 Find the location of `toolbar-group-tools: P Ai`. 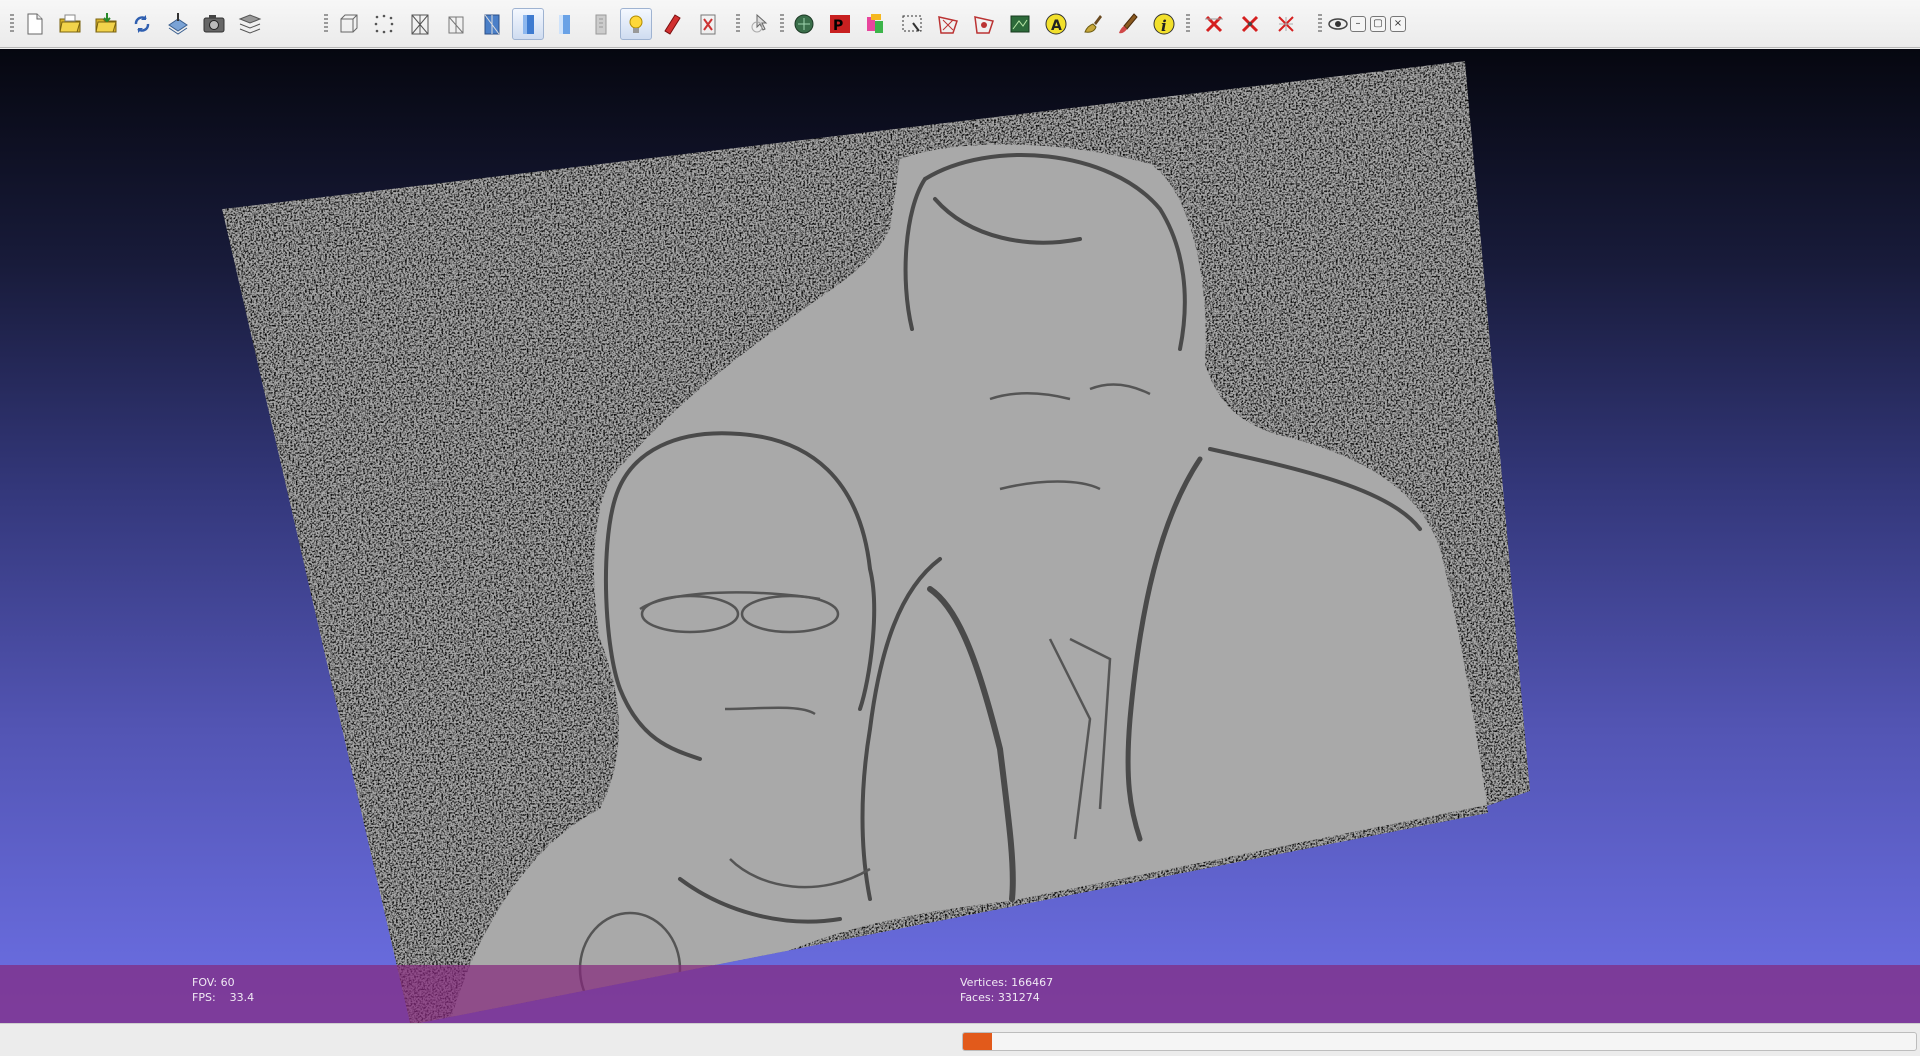

toolbar-group-tools: P Ai is located at coordinates (984, 24).